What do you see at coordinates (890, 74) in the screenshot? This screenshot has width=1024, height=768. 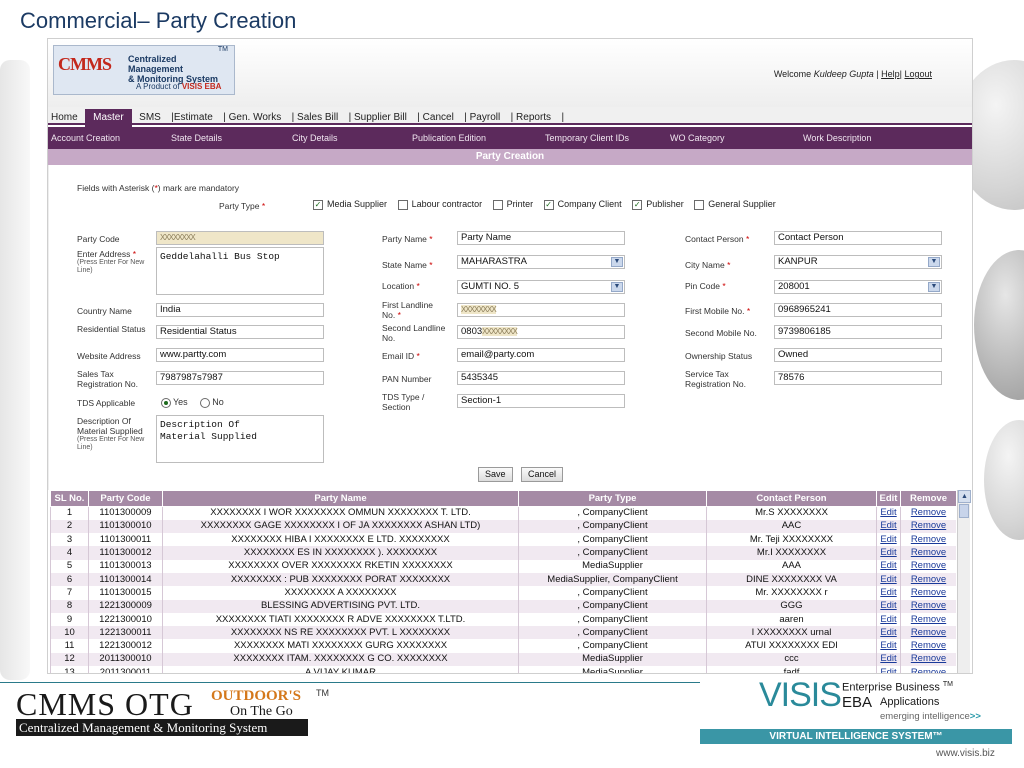 I see `help-link: Help` at bounding box center [890, 74].